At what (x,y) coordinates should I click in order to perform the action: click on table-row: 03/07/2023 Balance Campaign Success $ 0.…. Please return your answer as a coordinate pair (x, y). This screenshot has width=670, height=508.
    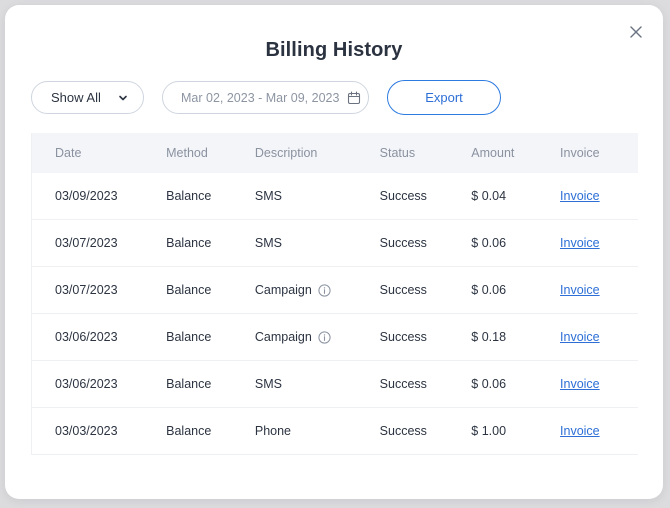
    Looking at the image, I should click on (335, 290).